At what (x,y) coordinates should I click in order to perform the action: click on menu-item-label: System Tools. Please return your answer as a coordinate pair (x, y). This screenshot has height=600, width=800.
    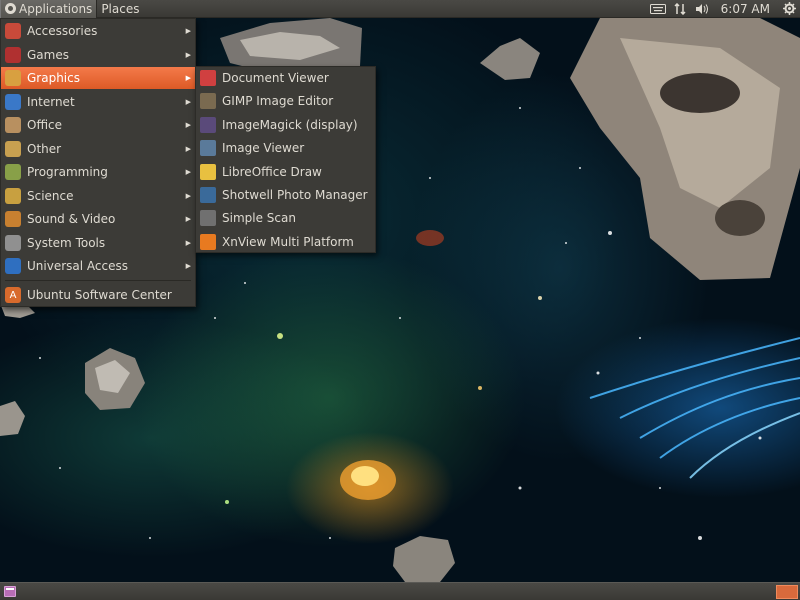
    Looking at the image, I should click on (66, 242).